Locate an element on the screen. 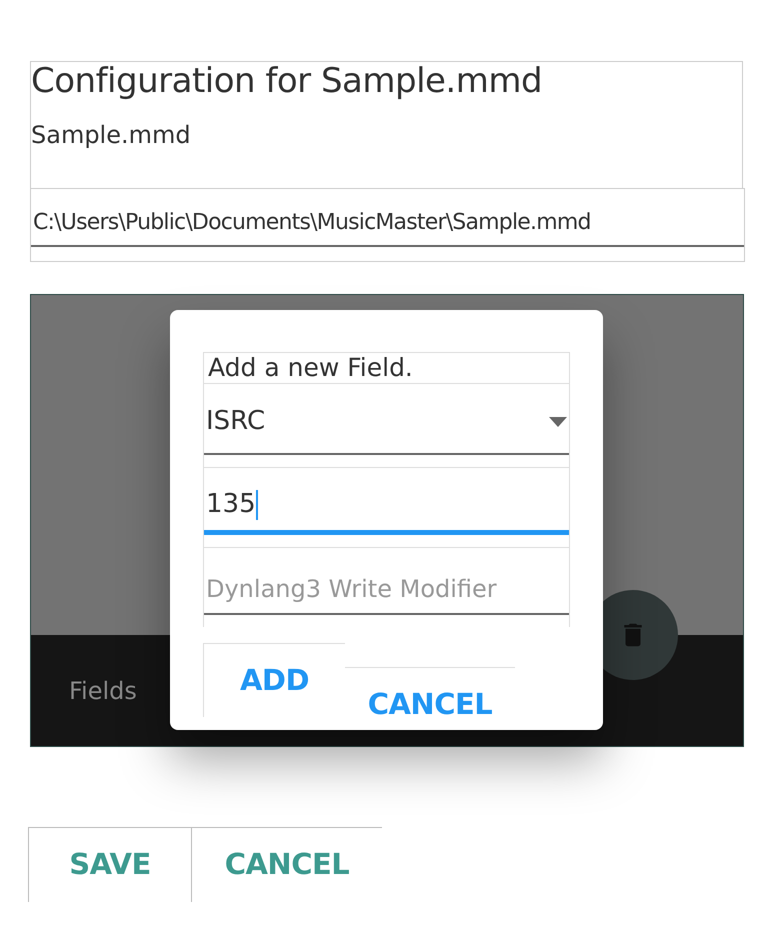 Image resolution: width=771 pixels, height=927 pixels. fields-label: Fields is located at coordinates (103, 691).